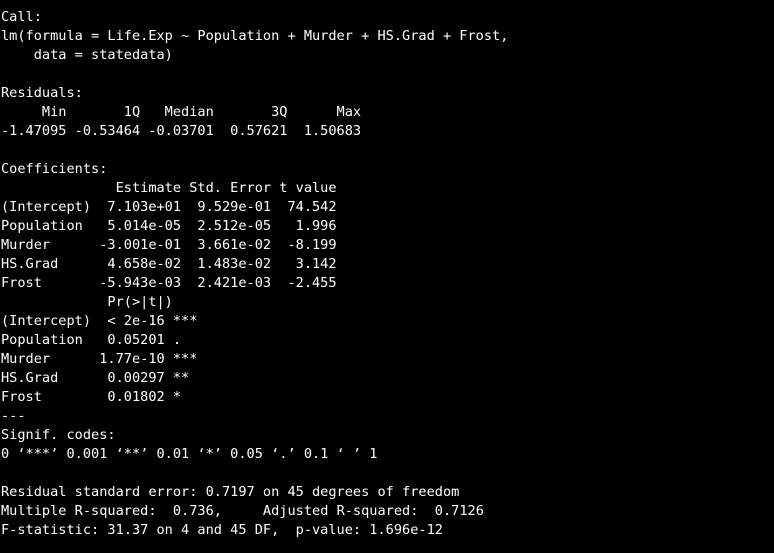 Image resolution: width=774 pixels, height=553 pixels. Describe the element at coordinates (99, 397) in the screenshot. I see `pvalue-row-frost: Frost 0.01802 *` at that location.